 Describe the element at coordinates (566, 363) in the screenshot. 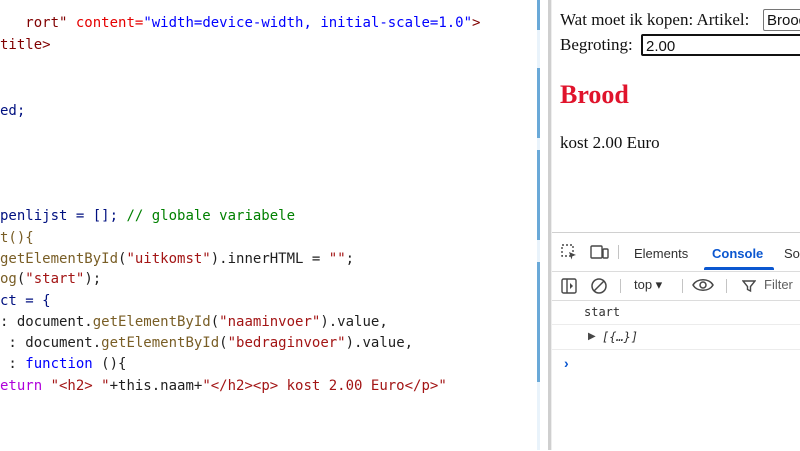

I see `prompt-chevron-icon: ›` at that location.